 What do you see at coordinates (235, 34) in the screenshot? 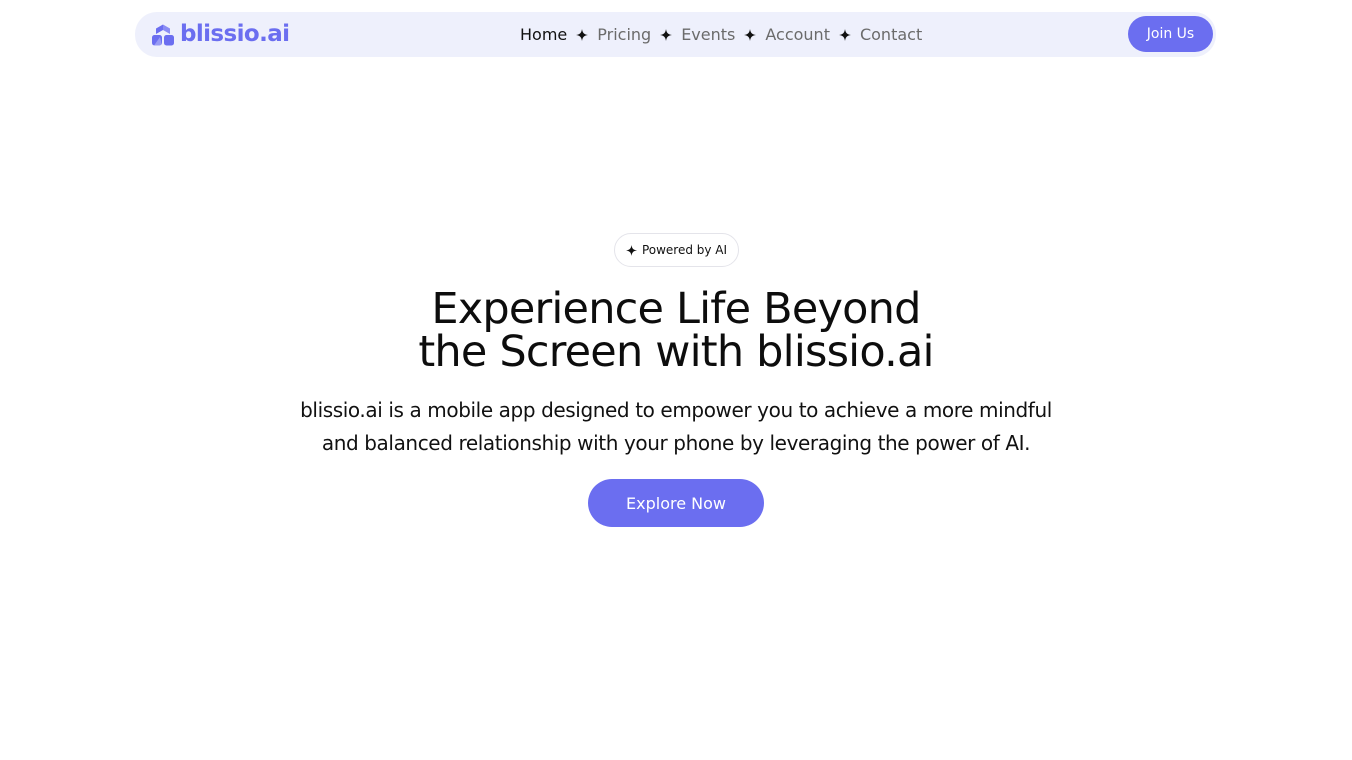
I see `brand-name: blissio.ai` at bounding box center [235, 34].